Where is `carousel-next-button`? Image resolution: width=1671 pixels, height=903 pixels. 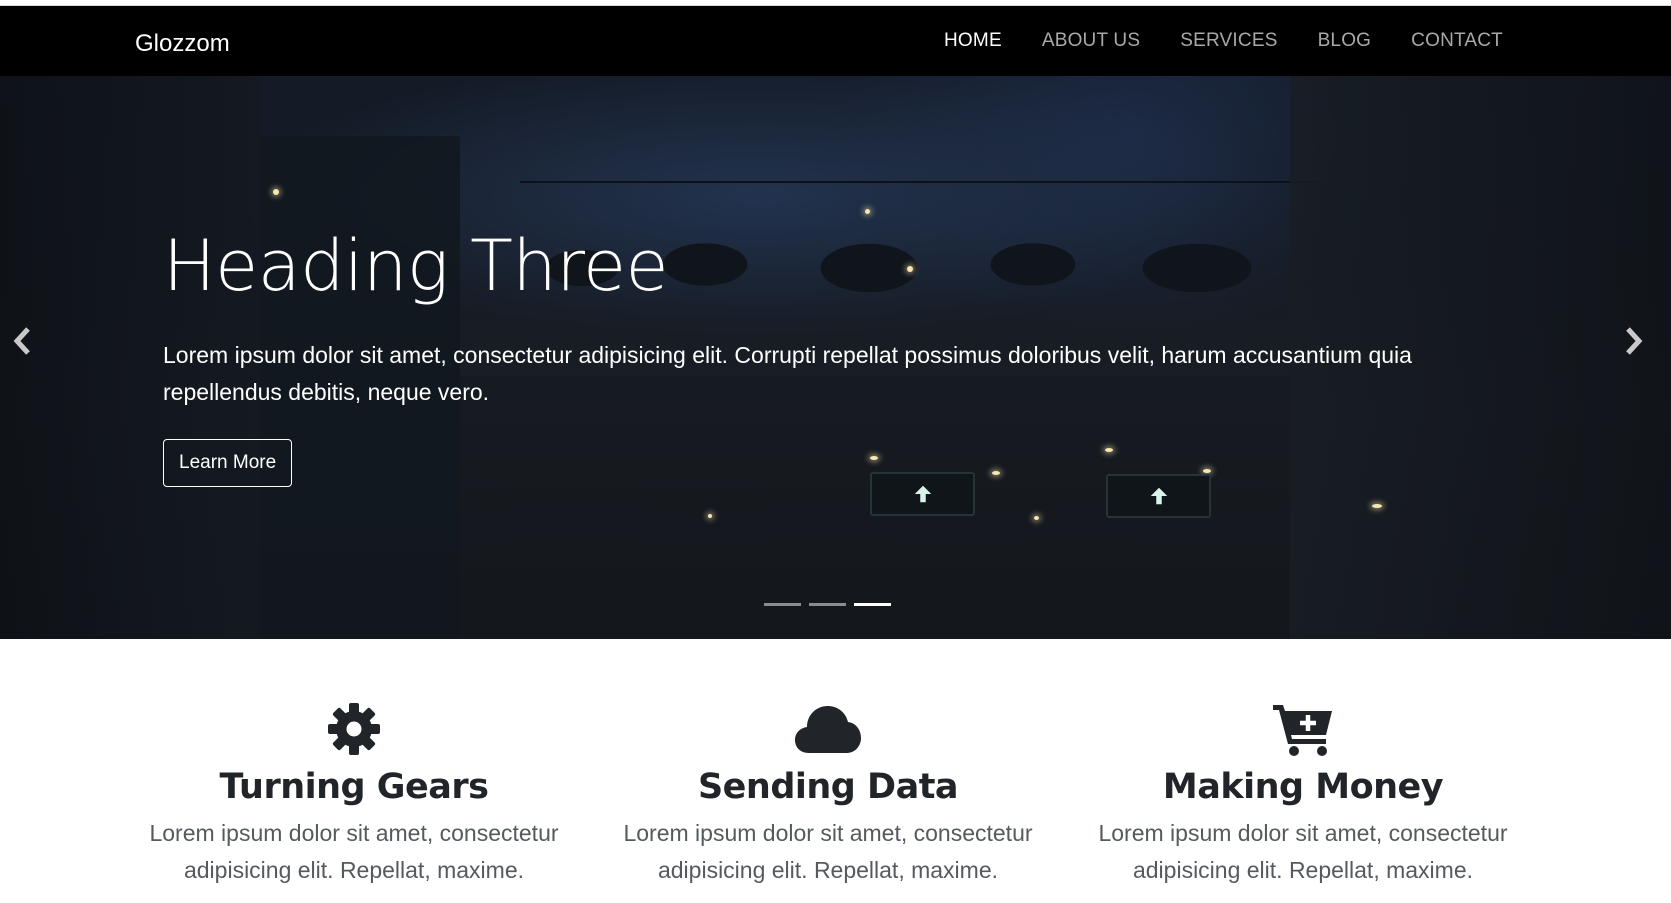 carousel-next-button is located at coordinates (1634, 341).